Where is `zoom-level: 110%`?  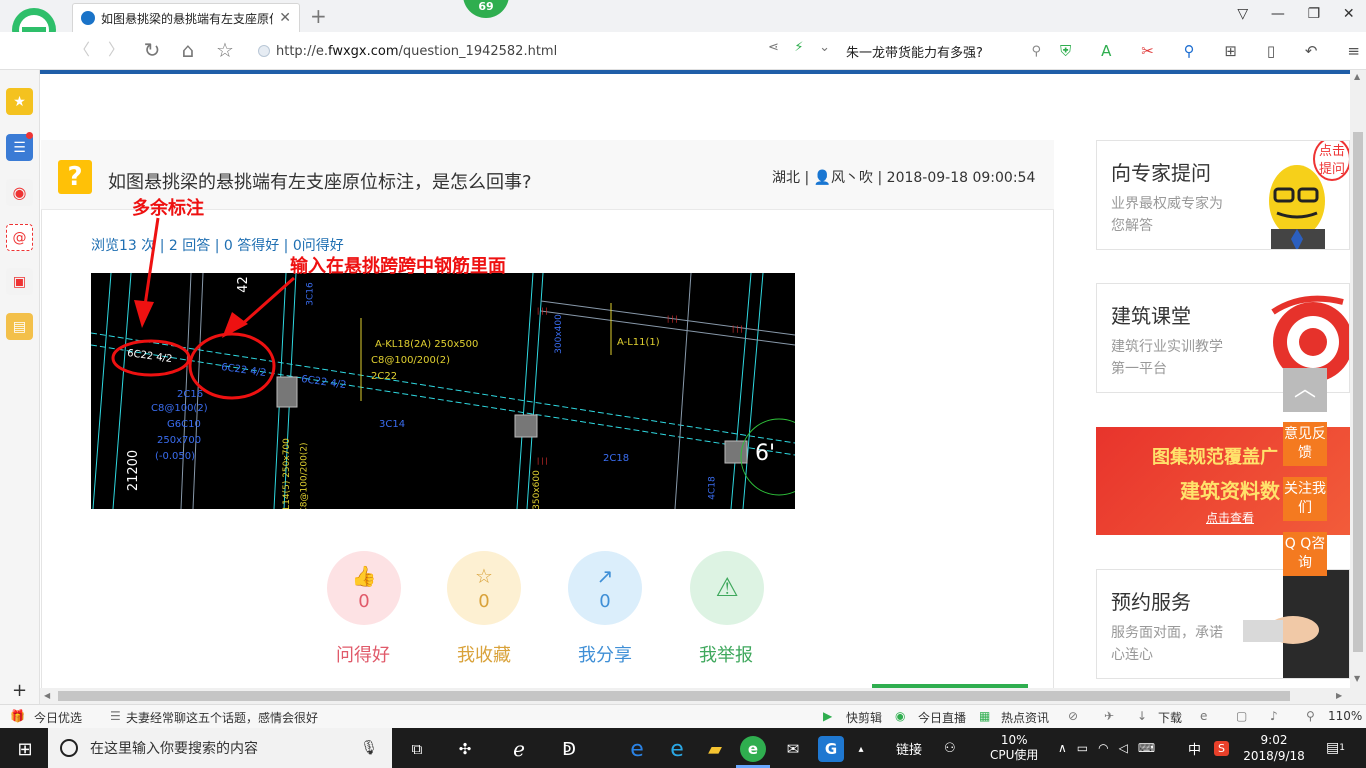
zoom-level: 110% is located at coordinates (1345, 716).